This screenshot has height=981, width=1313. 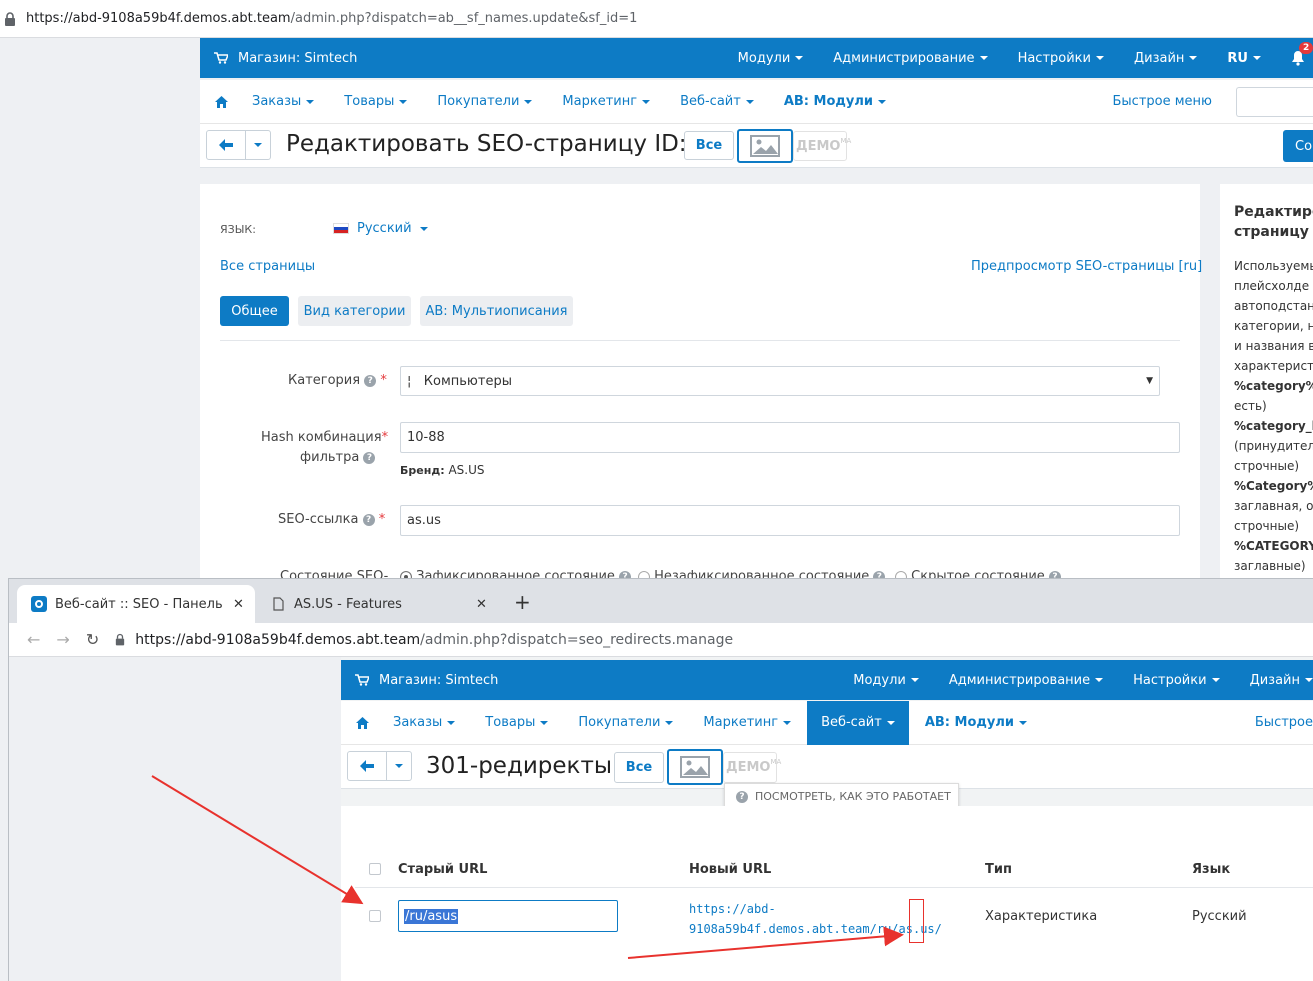 I want to click on annotation-arrow-to-trailing-slash, so click(x=765, y=942).